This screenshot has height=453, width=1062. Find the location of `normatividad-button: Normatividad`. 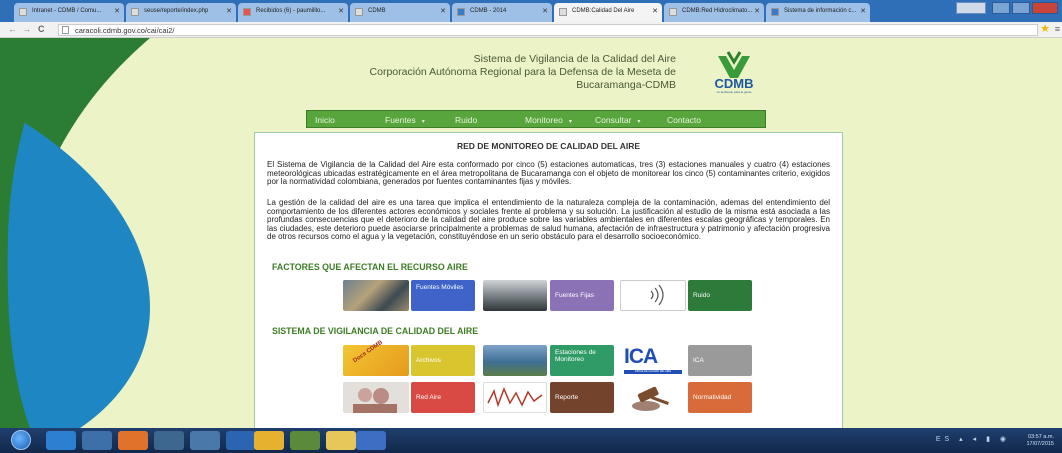

normatividad-button: Normatividad is located at coordinates (720, 397).